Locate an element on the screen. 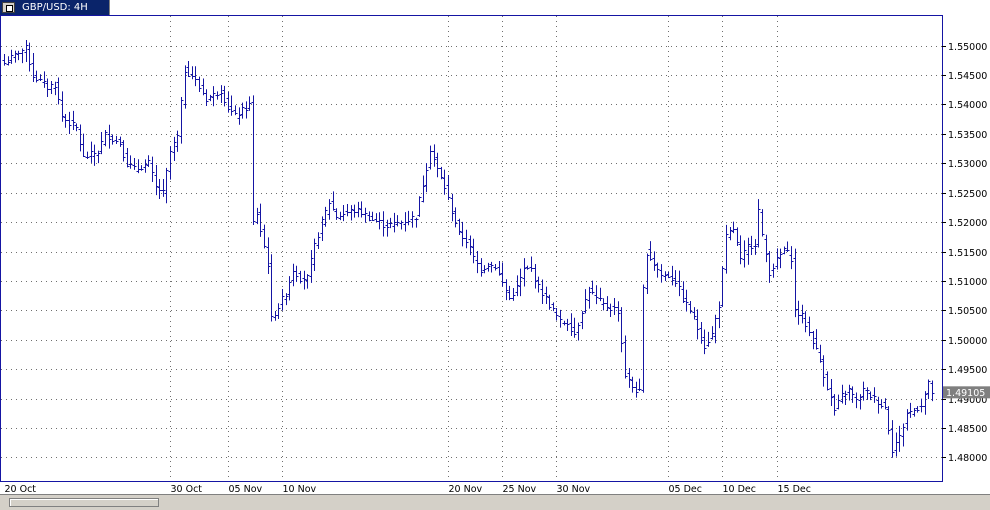 This screenshot has width=990, height=510. y-tick-label: 1.48500 is located at coordinates (967, 429).